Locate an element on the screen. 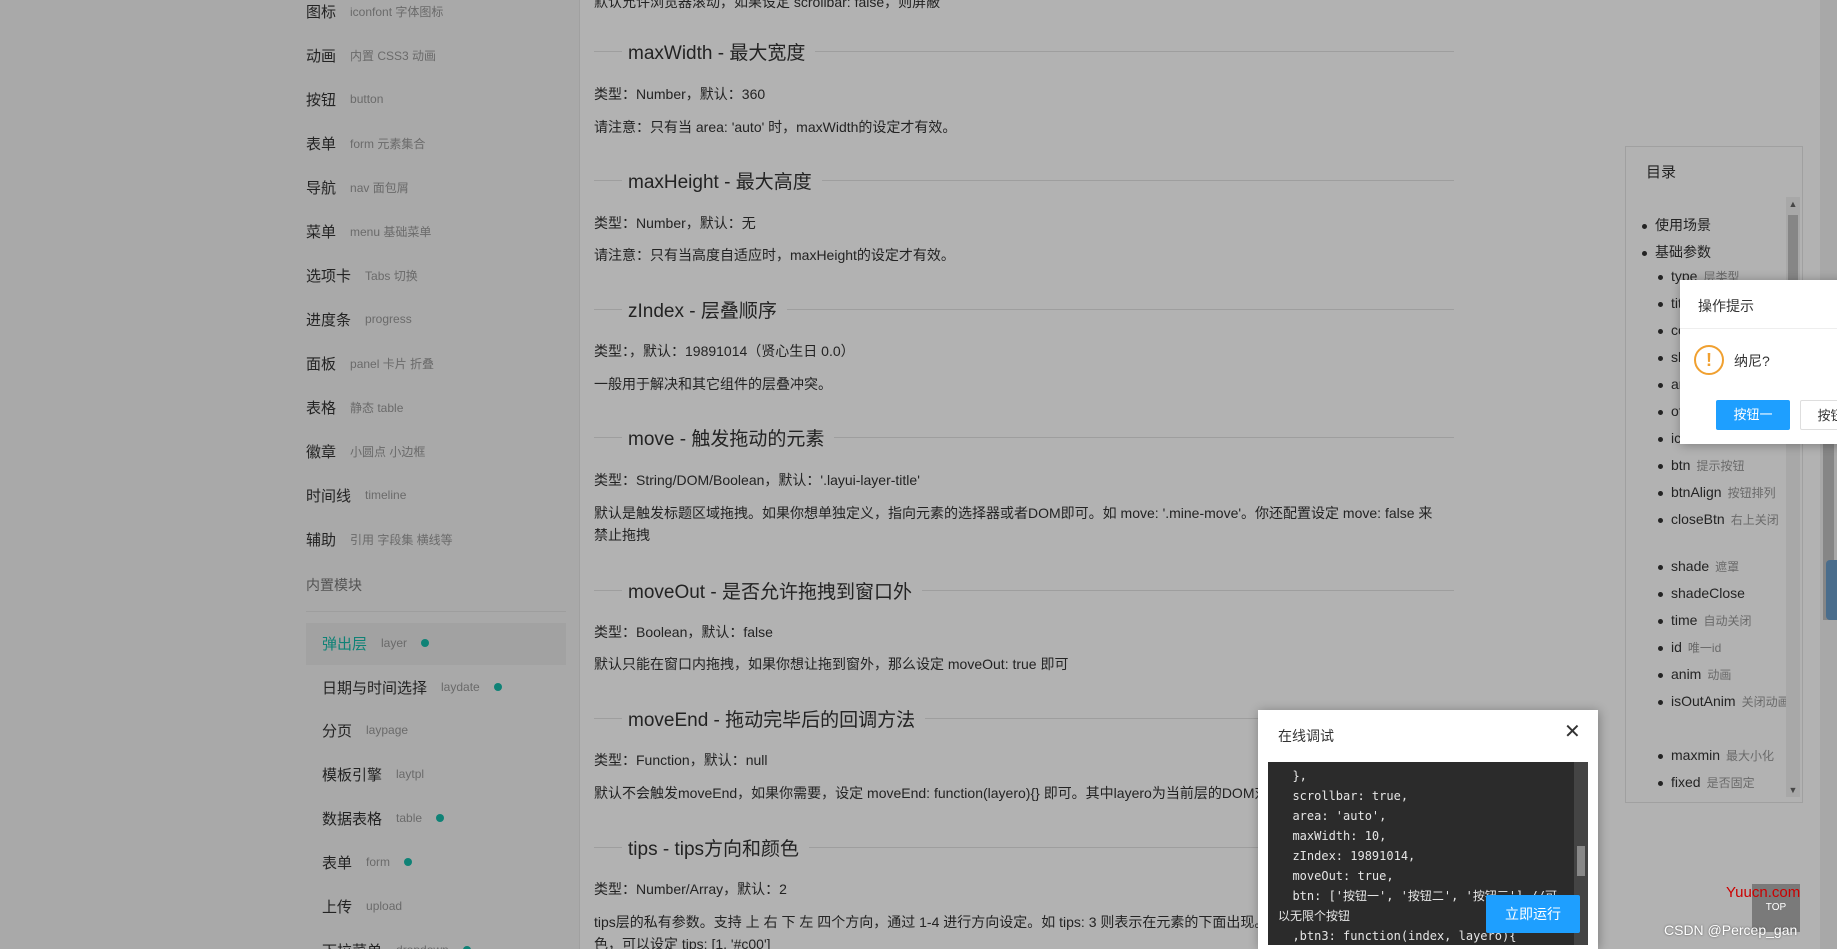  warning-icon: ! is located at coordinates (1709, 360).